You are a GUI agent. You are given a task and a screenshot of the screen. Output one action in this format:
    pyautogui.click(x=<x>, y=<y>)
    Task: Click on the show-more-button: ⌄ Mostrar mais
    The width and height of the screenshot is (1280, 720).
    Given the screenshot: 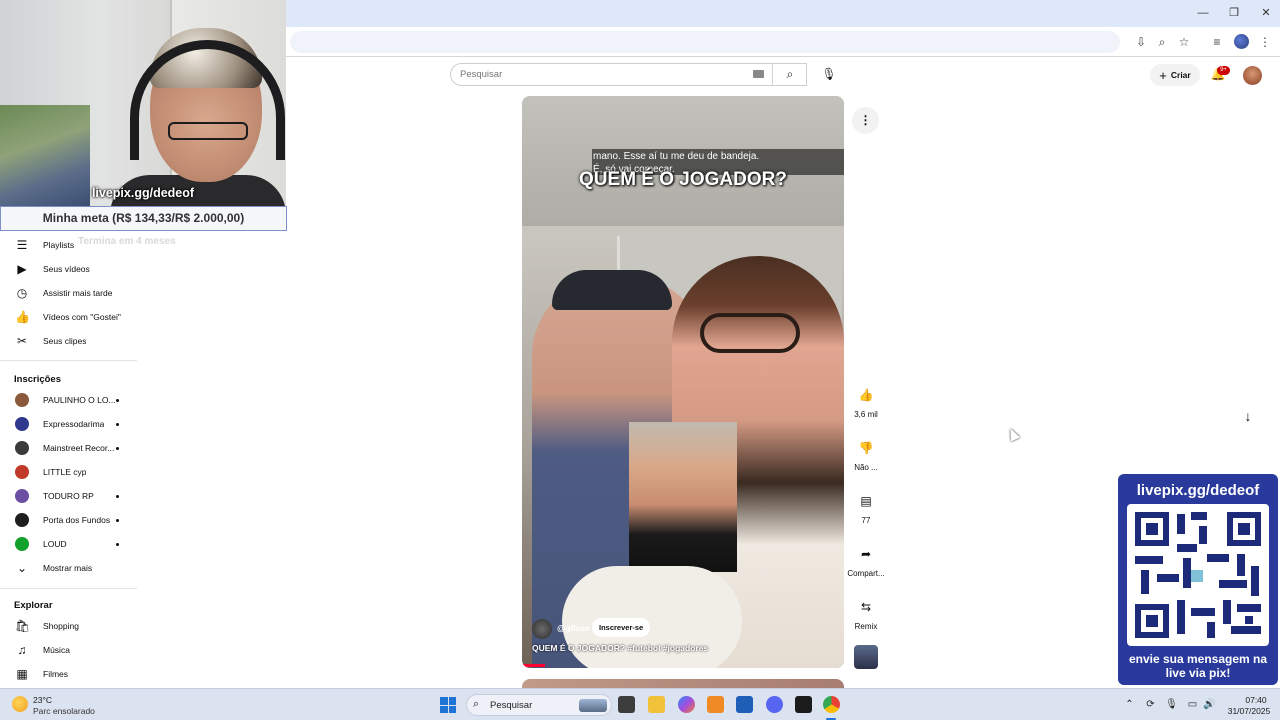 What is the action you would take?
    pyautogui.click(x=70, y=568)
    